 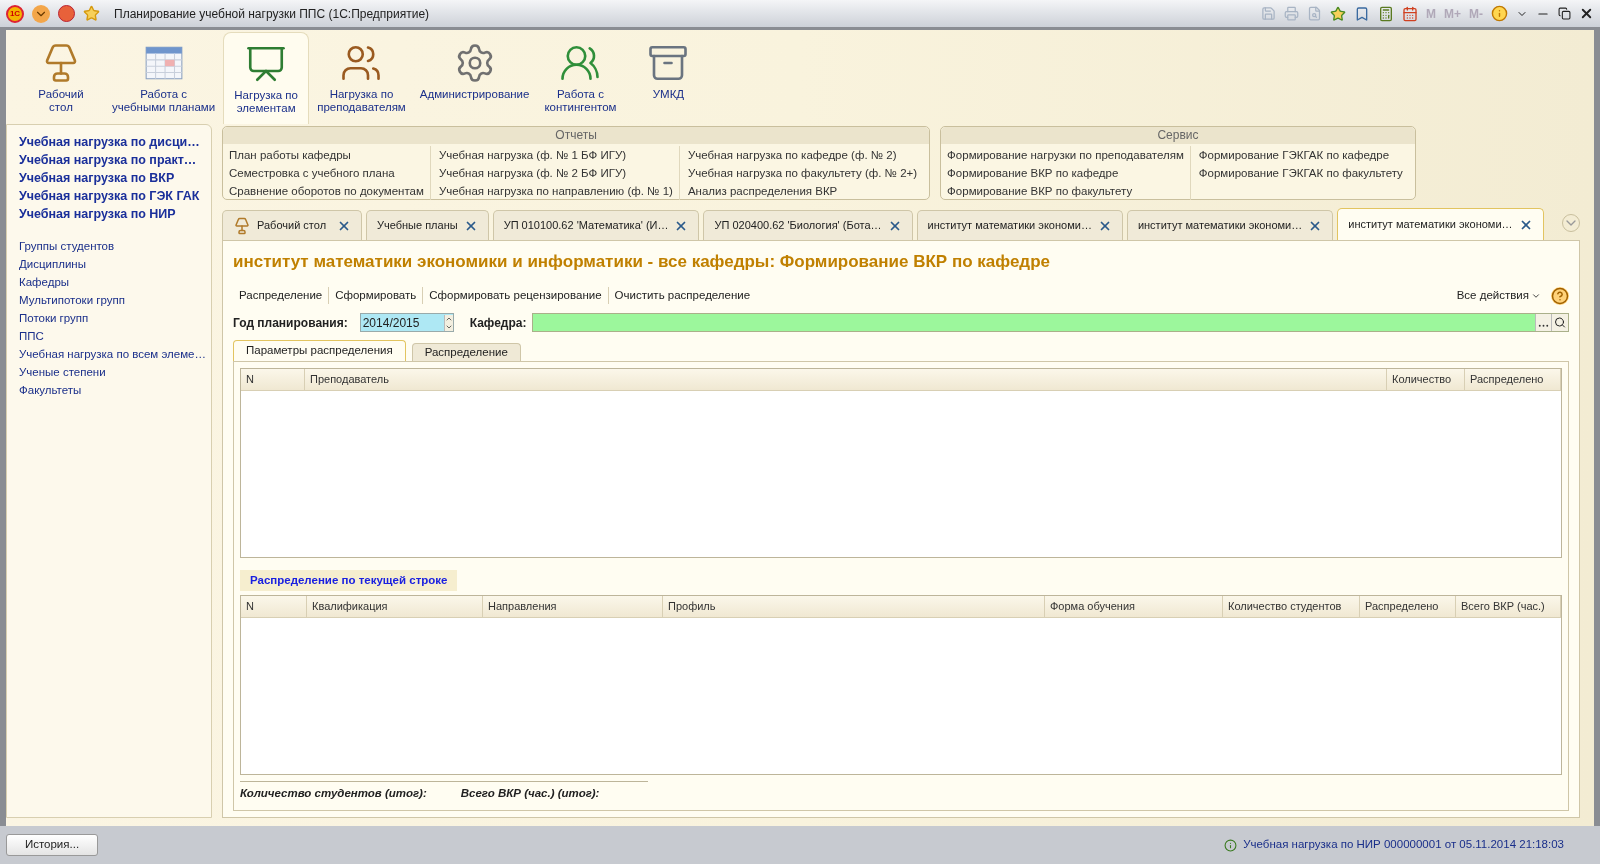 What do you see at coordinates (1065, 191) in the screenshot?
I see `command-link: Формирование ВКР по факультету` at bounding box center [1065, 191].